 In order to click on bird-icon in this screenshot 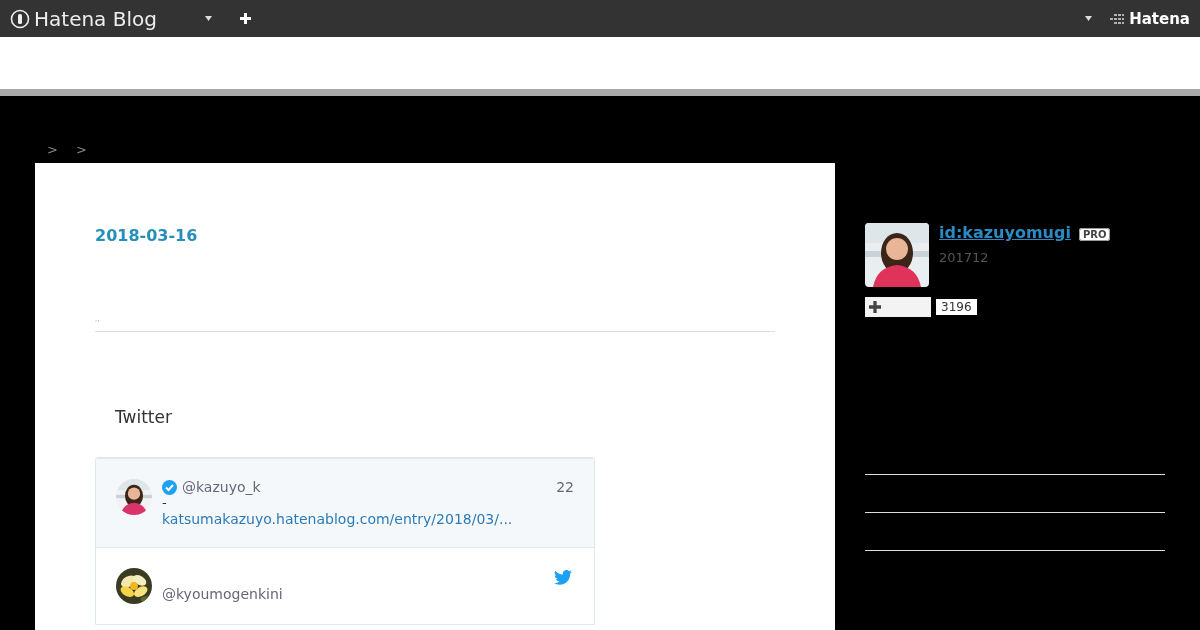, I will do `click(563, 577)`.